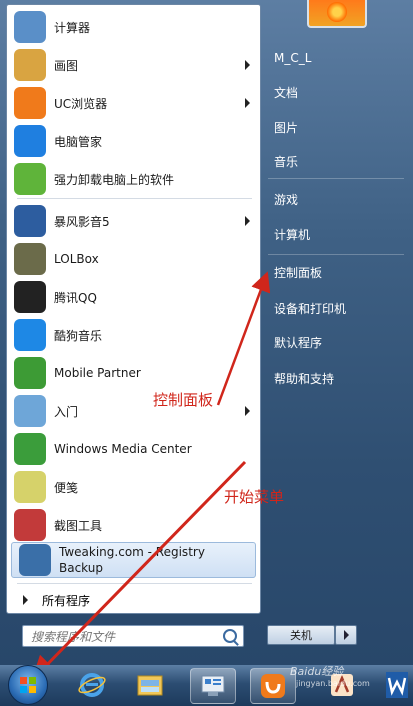  I want to click on taskbar-word, so click(397, 685).